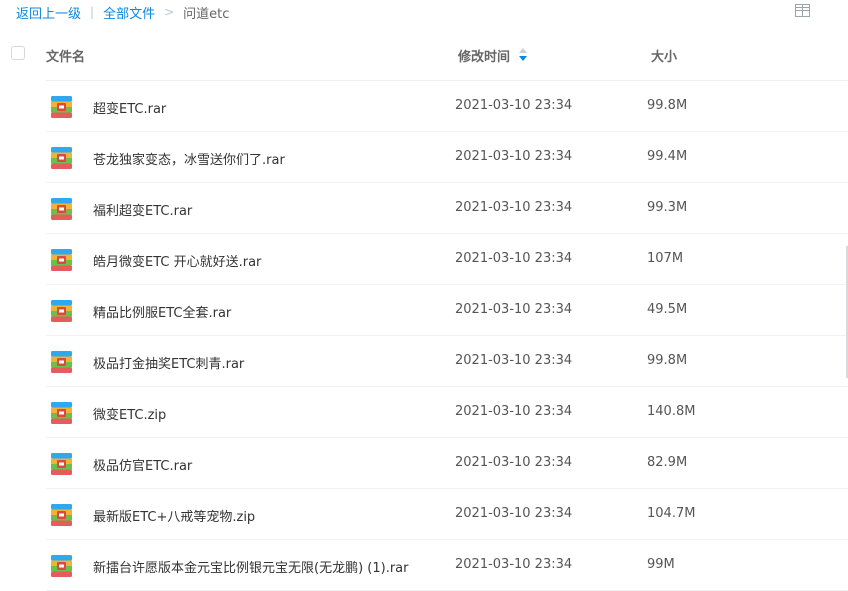 This screenshot has height=591, width=848. What do you see at coordinates (424, 514) in the screenshot?
I see `file-row: 最新版ETC+八戒等宠物.zip 2021-03-10 23:34 104.7M` at bounding box center [424, 514].